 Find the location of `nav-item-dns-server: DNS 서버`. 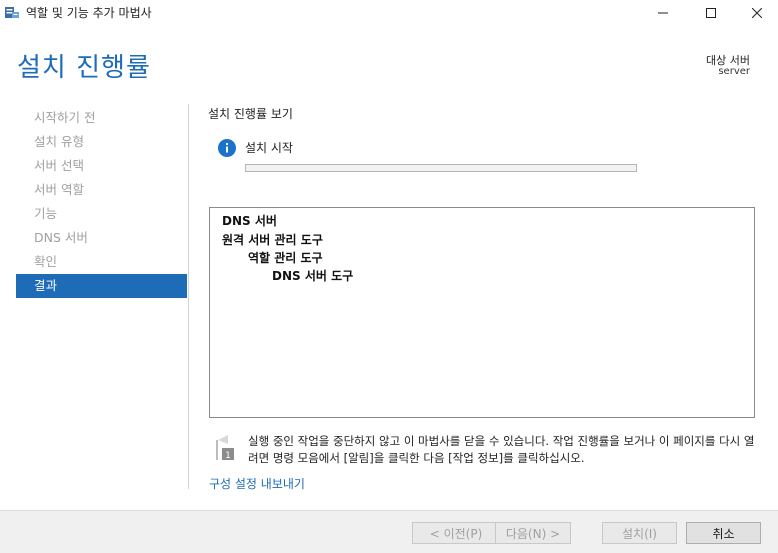

nav-item-dns-server: DNS 서버 is located at coordinates (101, 238).